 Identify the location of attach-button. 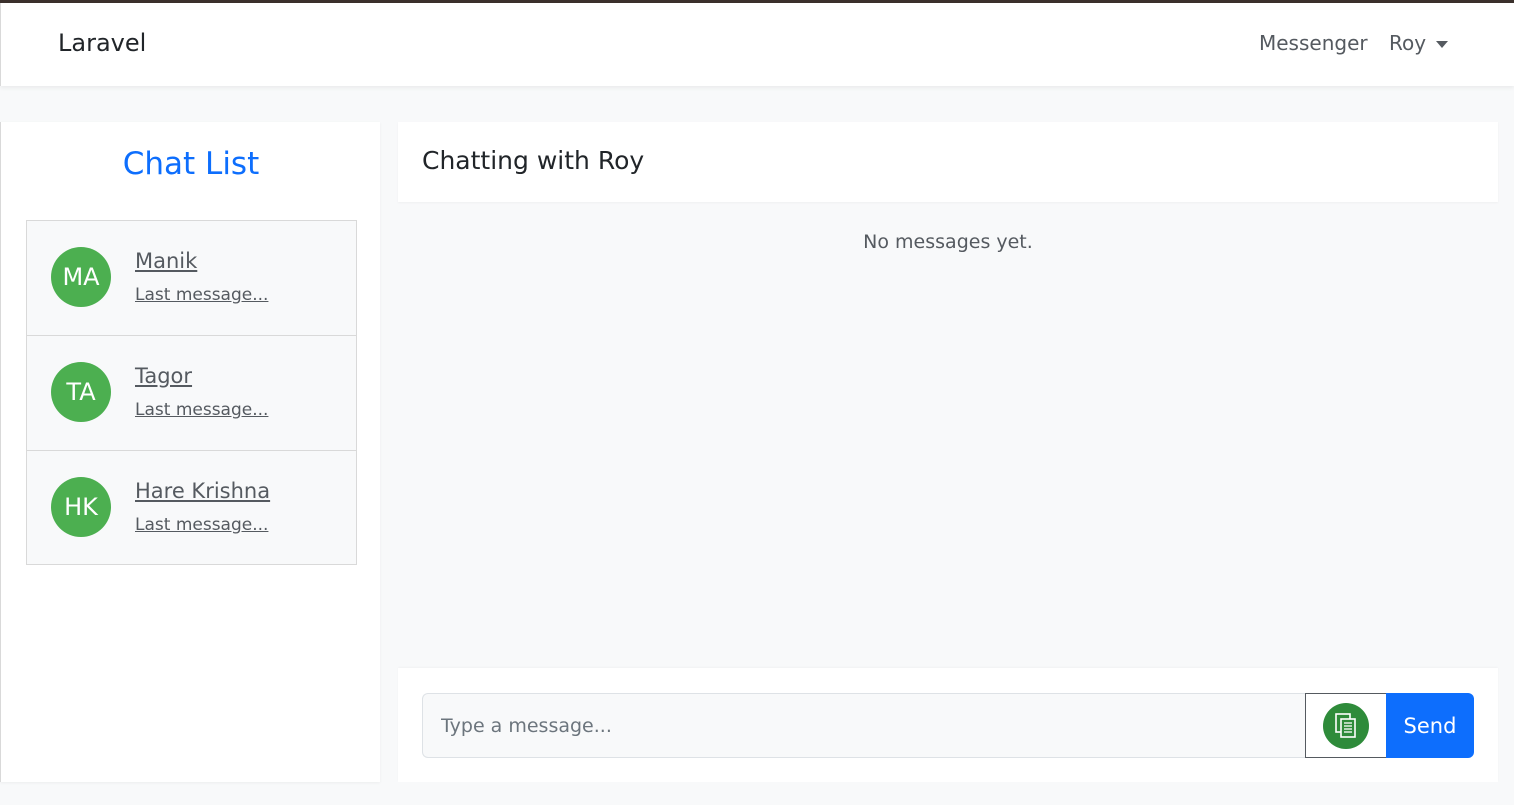
(1346, 725).